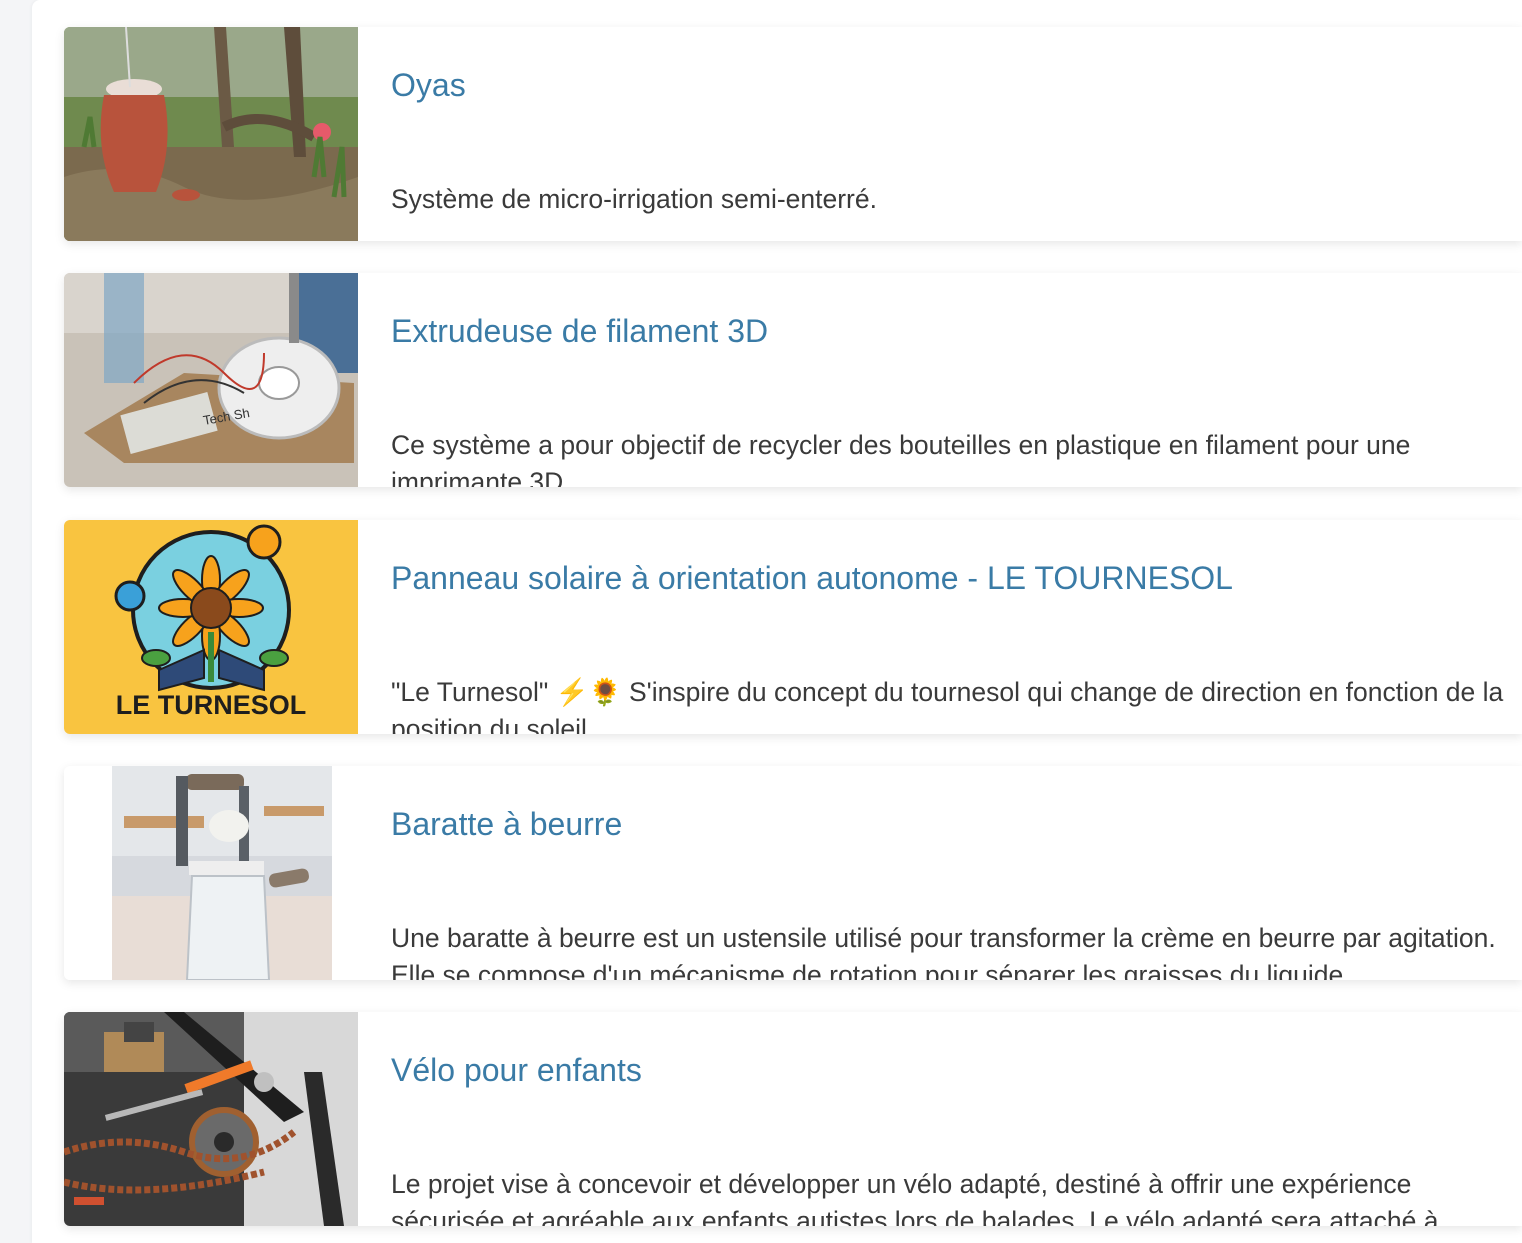  I want to click on oyas-photo, so click(211, 134).